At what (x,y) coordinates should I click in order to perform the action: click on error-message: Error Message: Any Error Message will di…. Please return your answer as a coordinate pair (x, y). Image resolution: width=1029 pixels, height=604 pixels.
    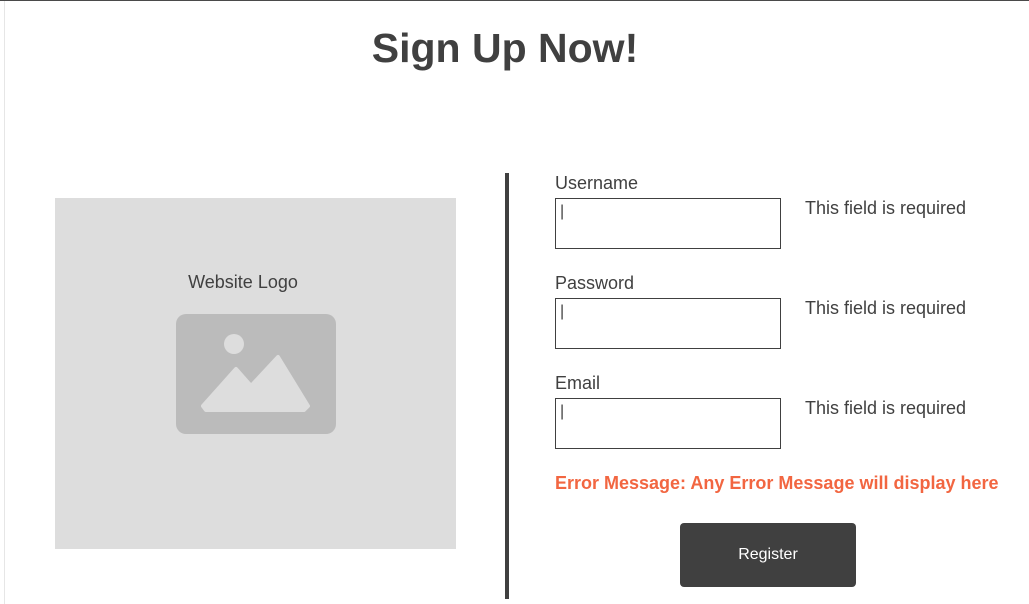
    Looking at the image, I should click on (777, 483).